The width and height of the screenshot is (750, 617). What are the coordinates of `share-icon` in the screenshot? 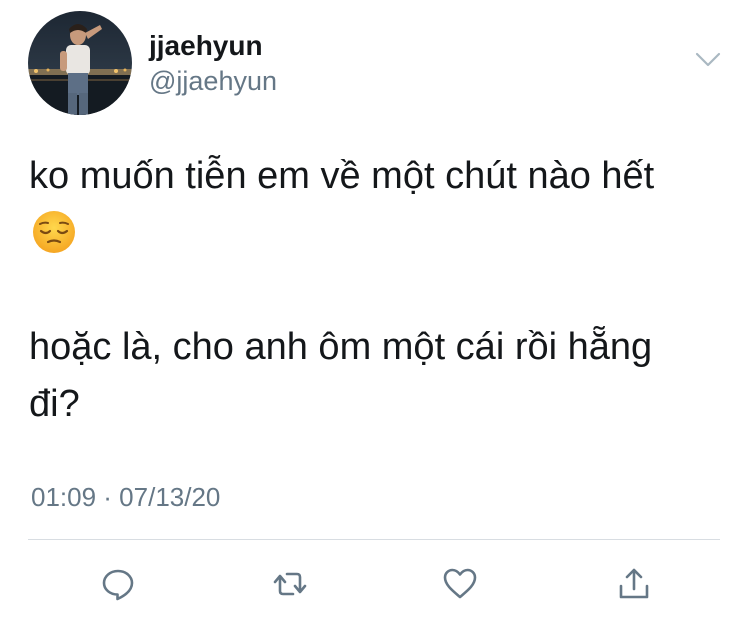 It's located at (634, 583).